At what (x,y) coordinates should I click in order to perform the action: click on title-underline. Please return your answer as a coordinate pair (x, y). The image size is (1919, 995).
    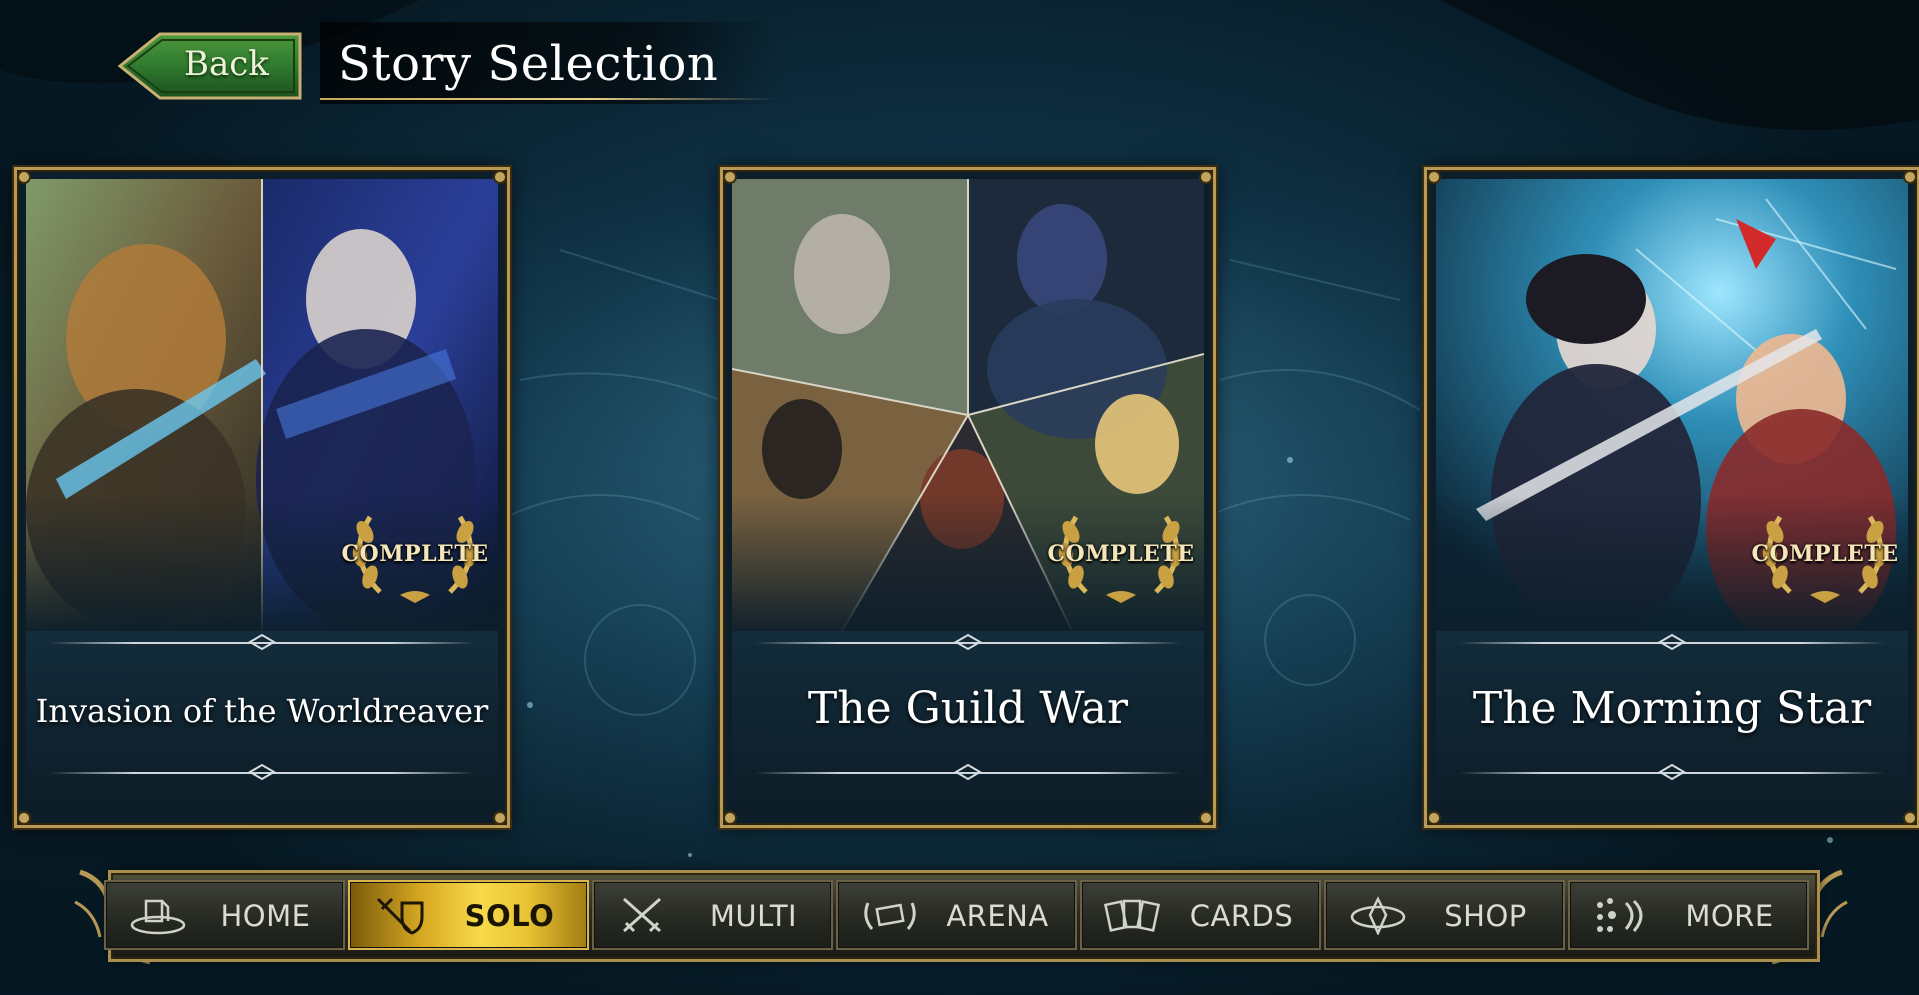
    Looking at the image, I should click on (547, 99).